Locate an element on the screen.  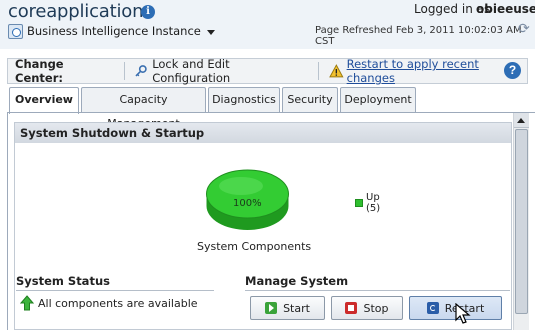
warning-icon is located at coordinates (336, 71).